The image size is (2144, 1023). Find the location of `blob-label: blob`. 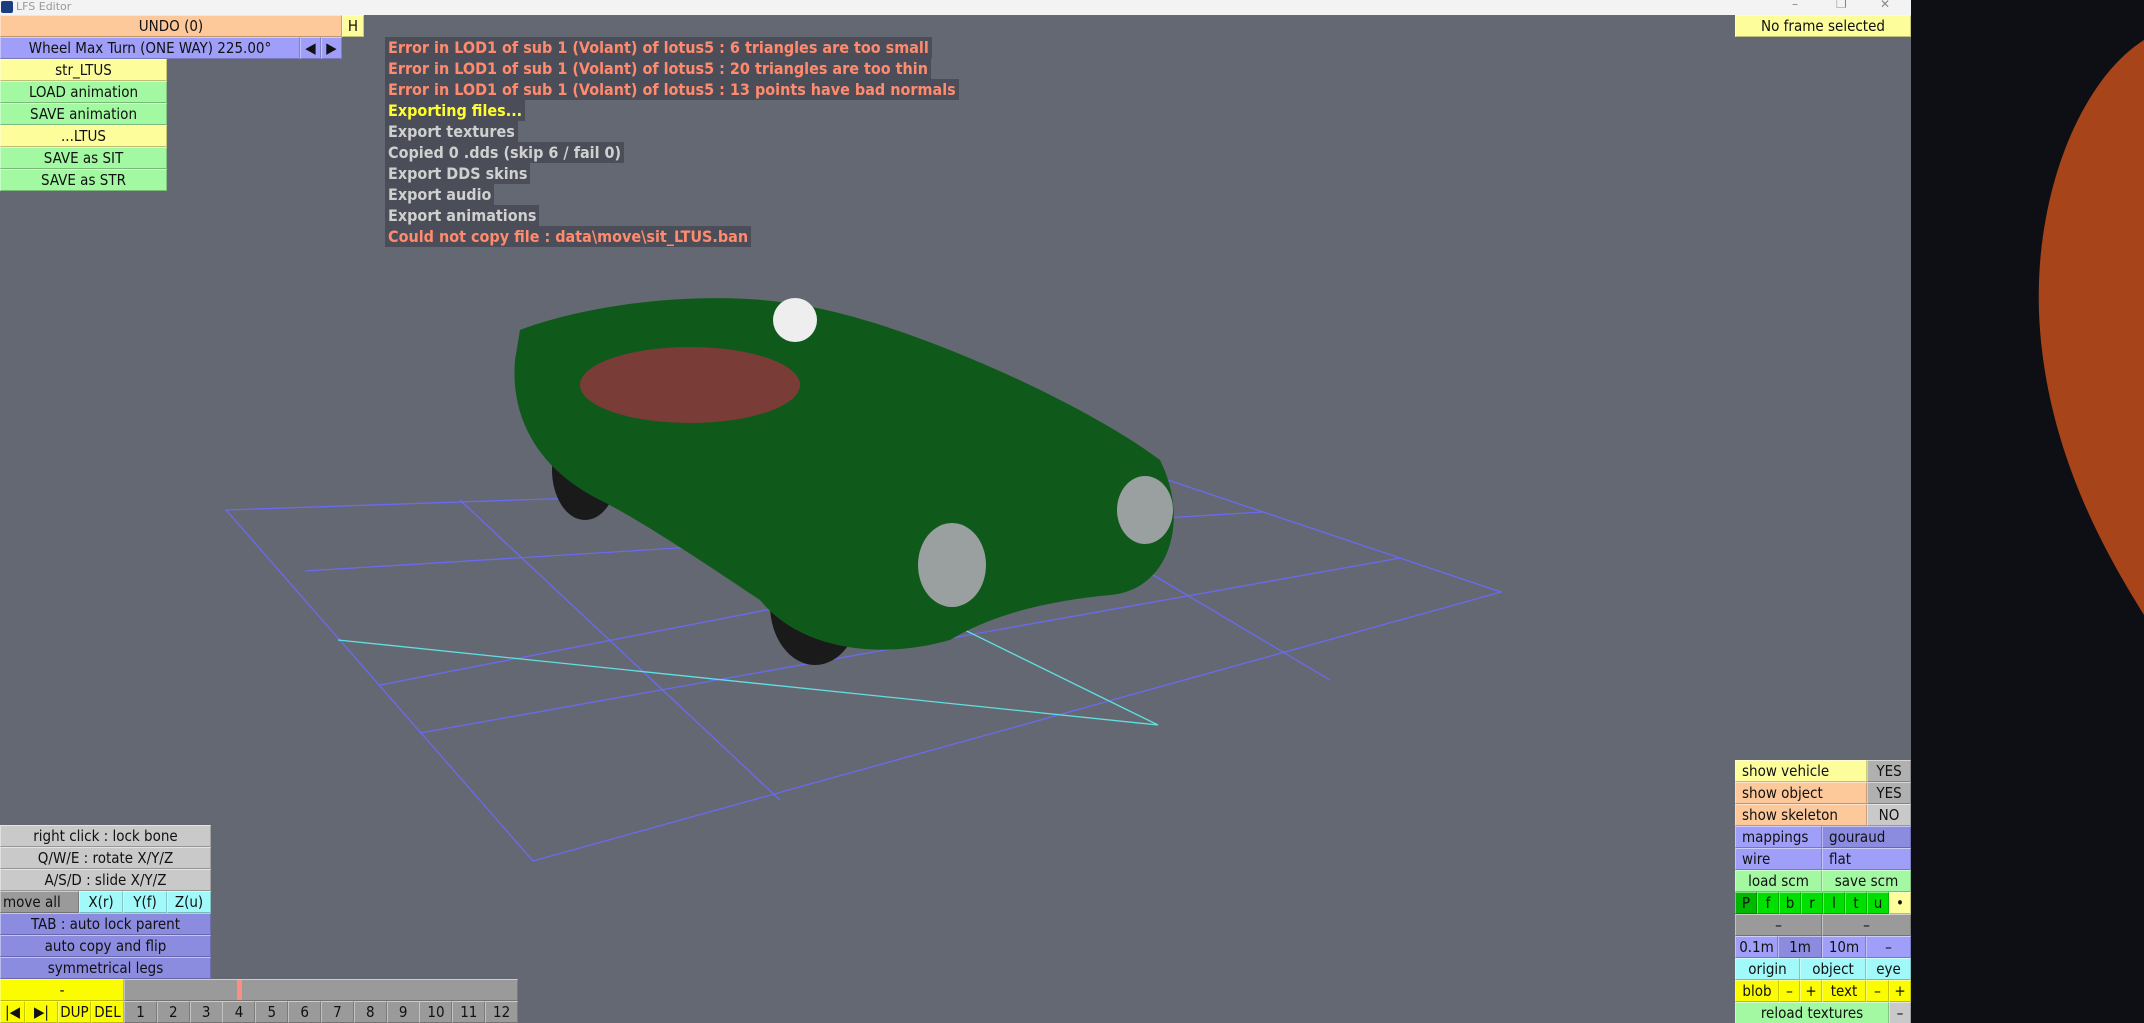

blob-label: blob is located at coordinates (1757, 991).